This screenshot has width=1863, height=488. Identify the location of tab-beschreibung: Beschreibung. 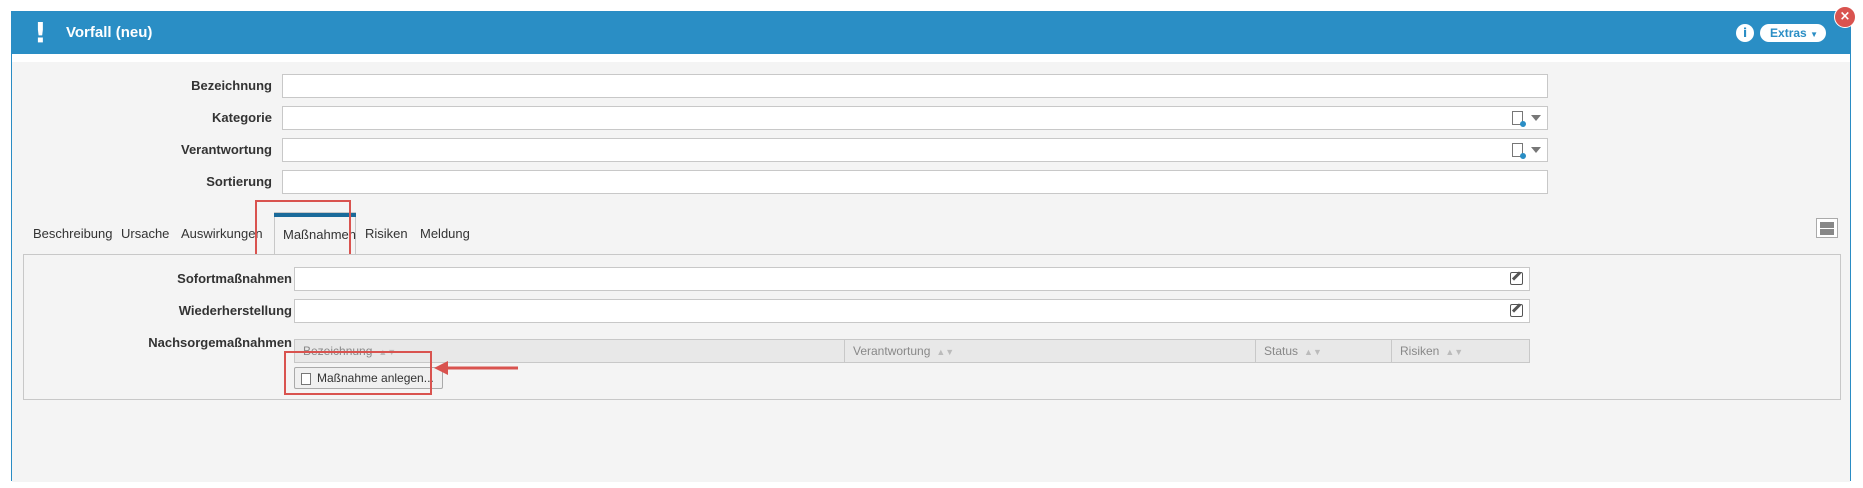
(73, 233).